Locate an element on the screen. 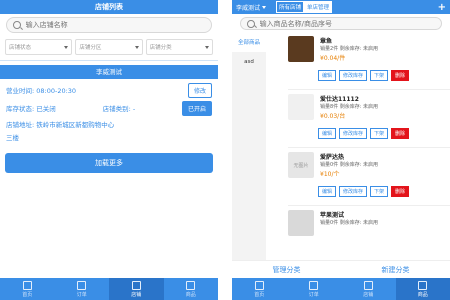 This screenshot has height=300, width=450. hours-row: 营业时间: 08:00-20:30 修改 is located at coordinates (109, 90).